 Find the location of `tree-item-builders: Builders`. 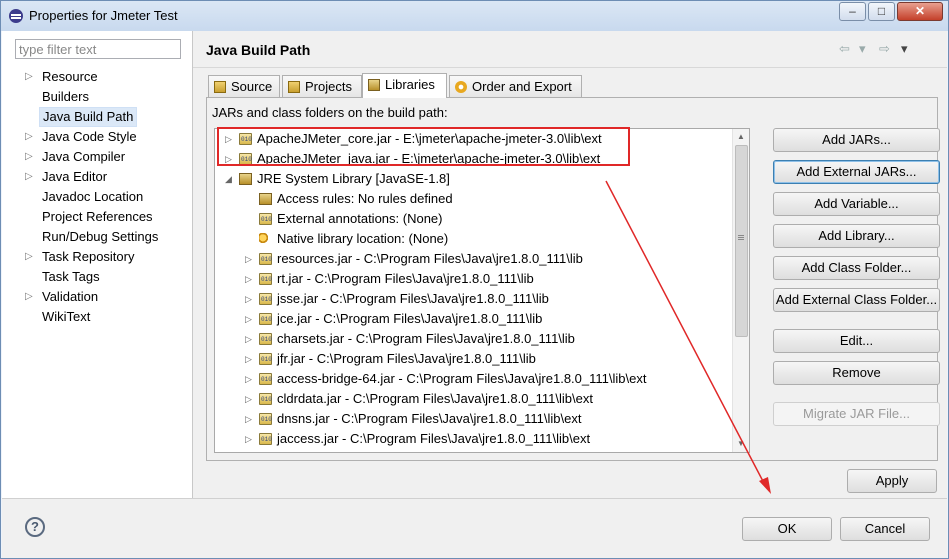

tree-item-builders: Builders is located at coordinates (96, 97).